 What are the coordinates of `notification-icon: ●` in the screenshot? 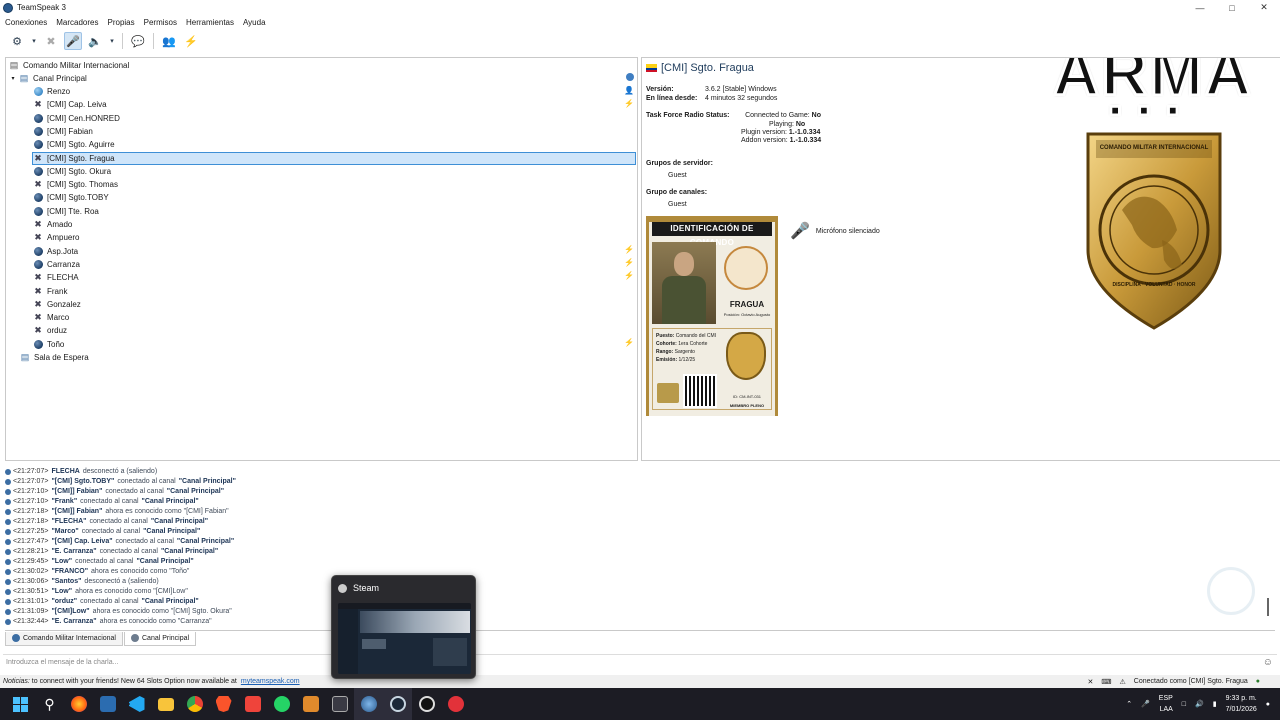 It's located at (1268, 704).